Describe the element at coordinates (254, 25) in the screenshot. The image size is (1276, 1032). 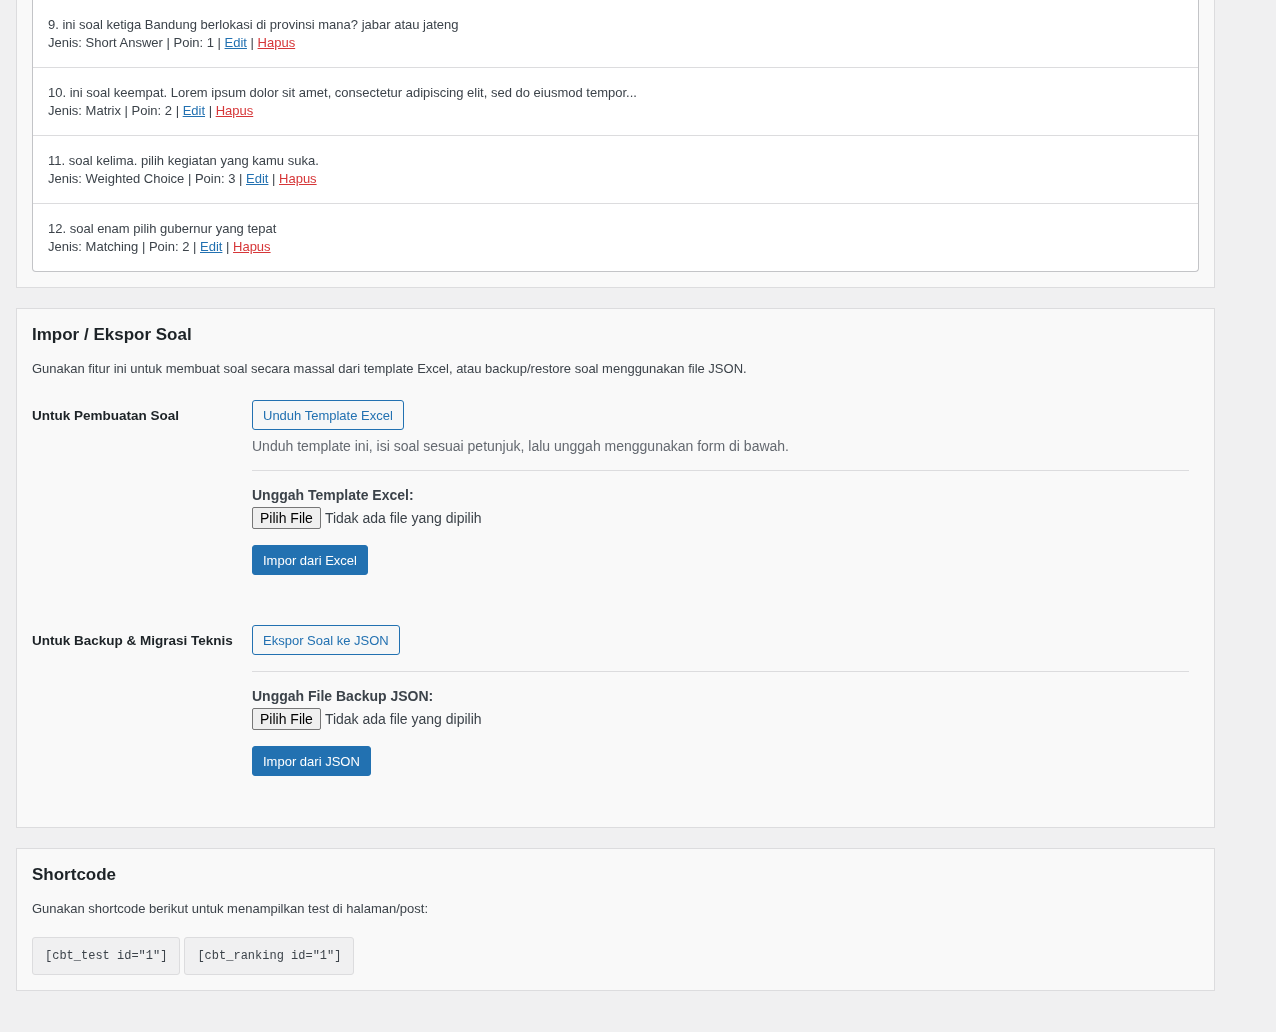
I see `question-text: 9. ini soal ketiga Bandung berlokasi di provinsi mana? jabar atau jateng` at that location.